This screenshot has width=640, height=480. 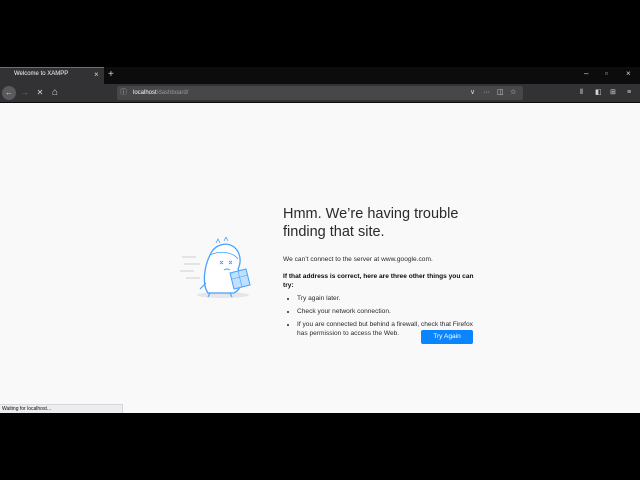 I want to click on back-arrow-icon: ←, so click(x=9, y=93).